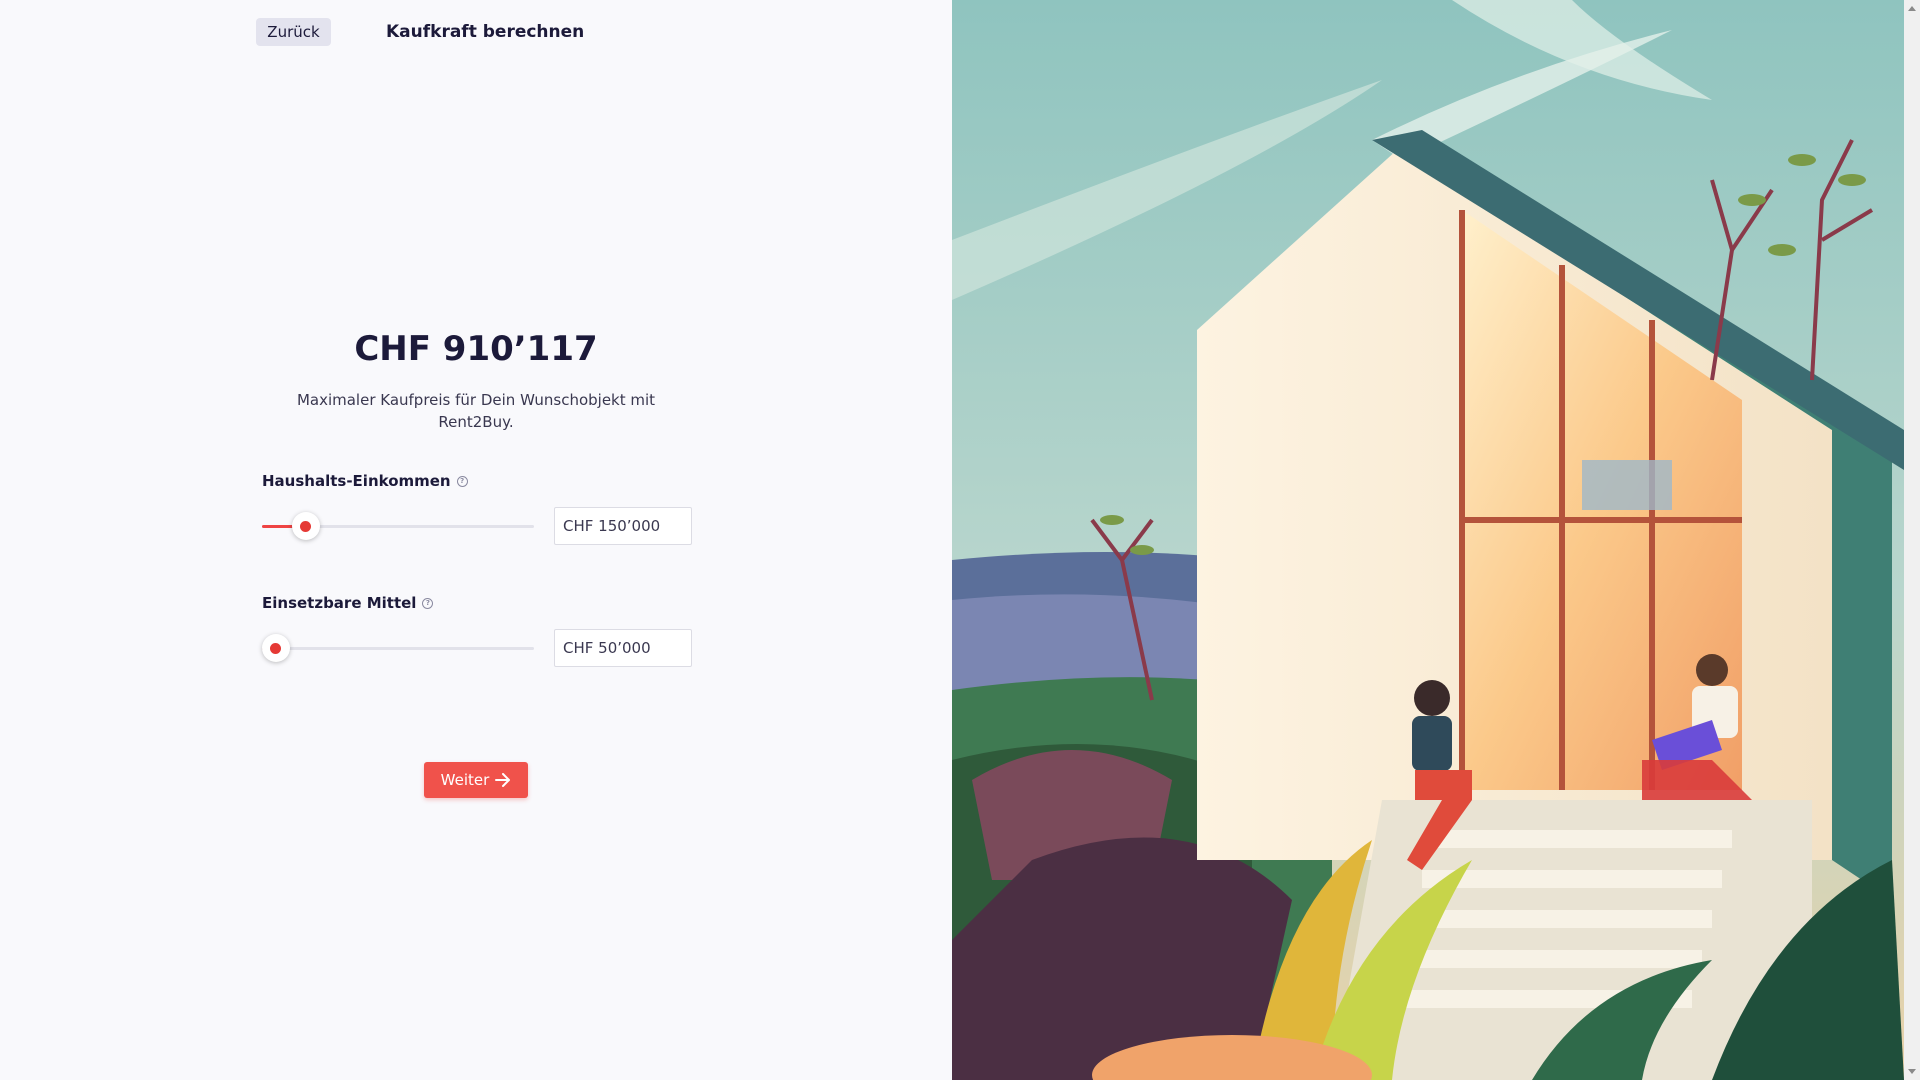  Describe the element at coordinates (305, 526) in the screenshot. I see `income-slider-thumb` at that location.